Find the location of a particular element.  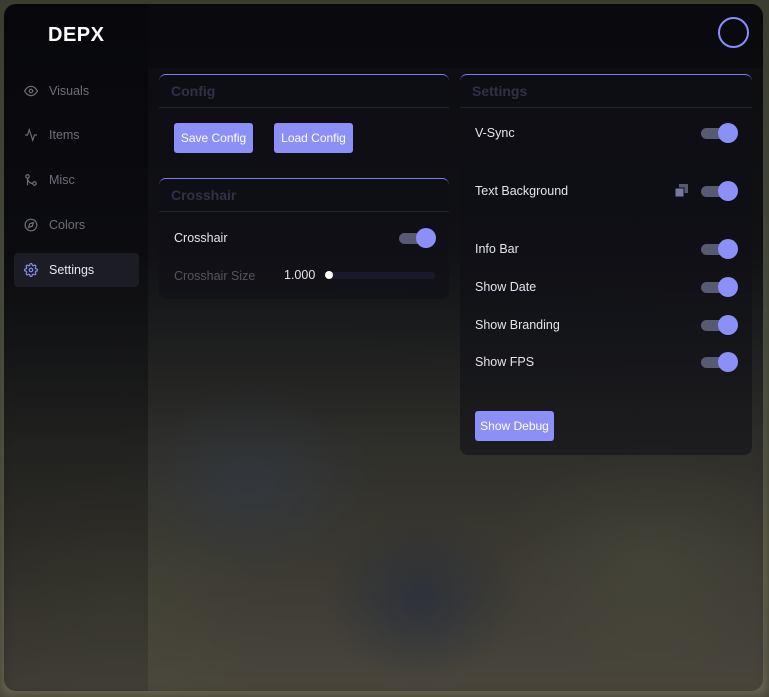

sidebar-item-settings: Settings is located at coordinates (76, 270).